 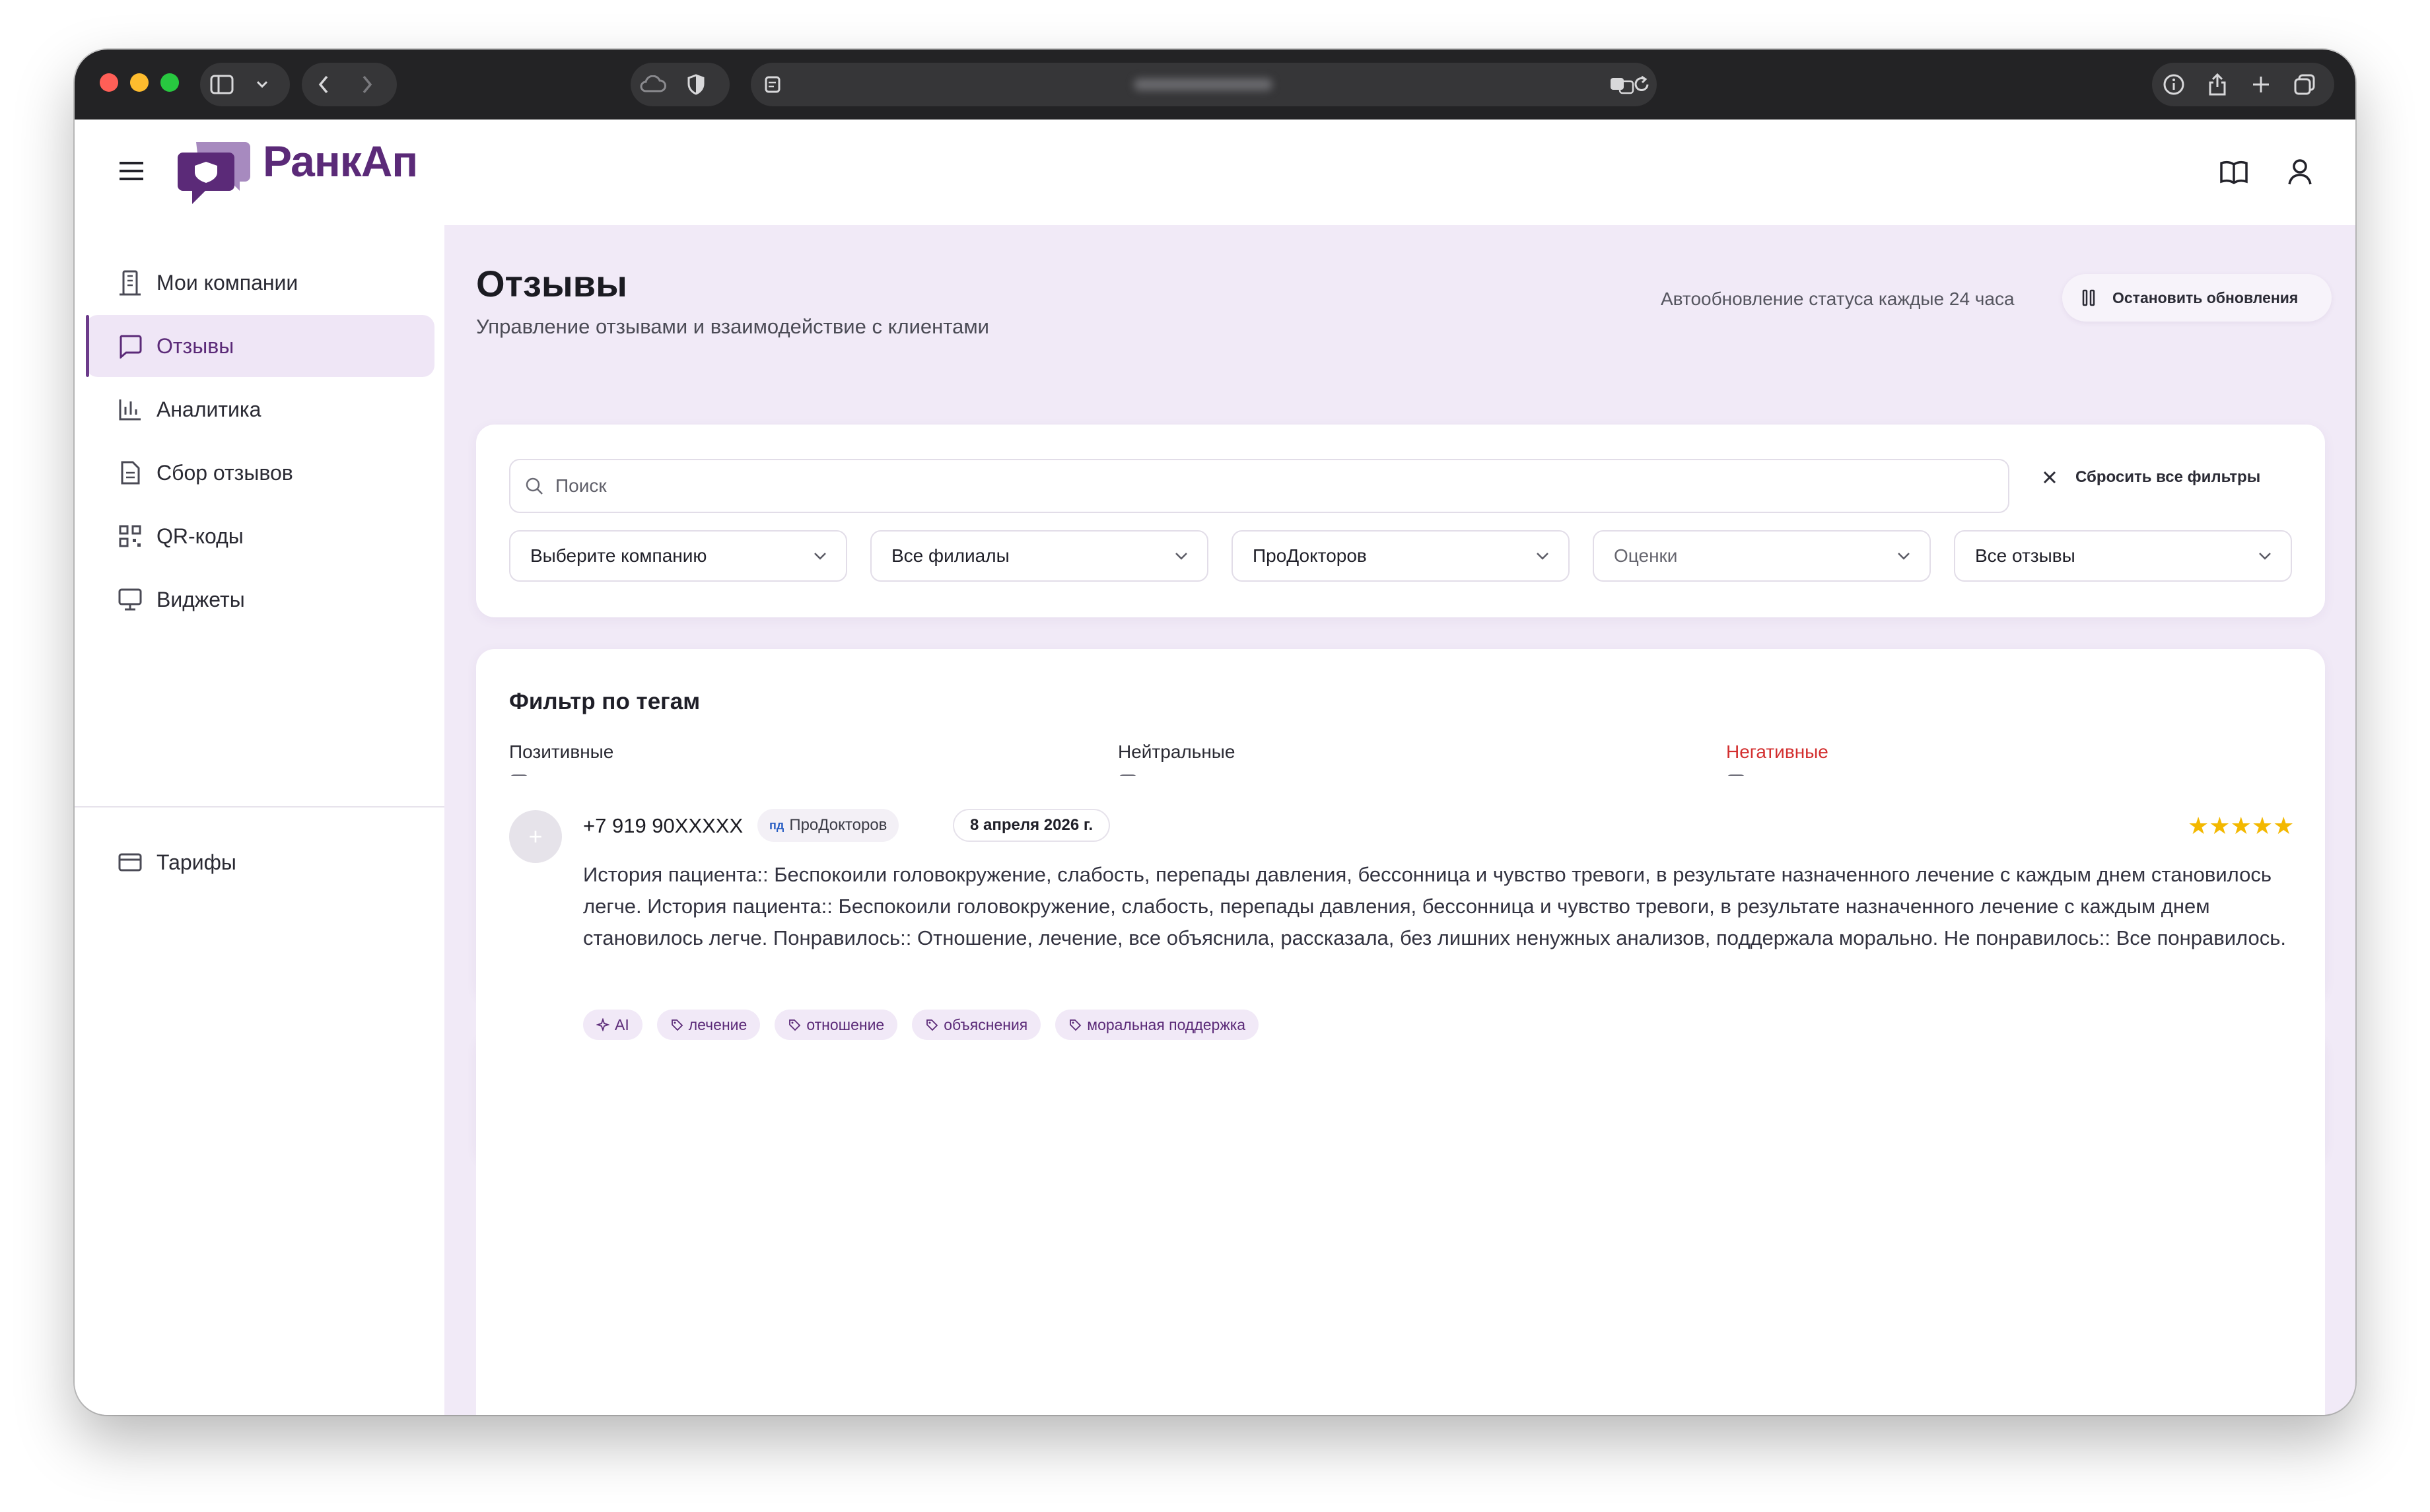 What do you see at coordinates (838, 825) in the screenshot?
I see `source-name: ПроДокторов` at bounding box center [838, 825].